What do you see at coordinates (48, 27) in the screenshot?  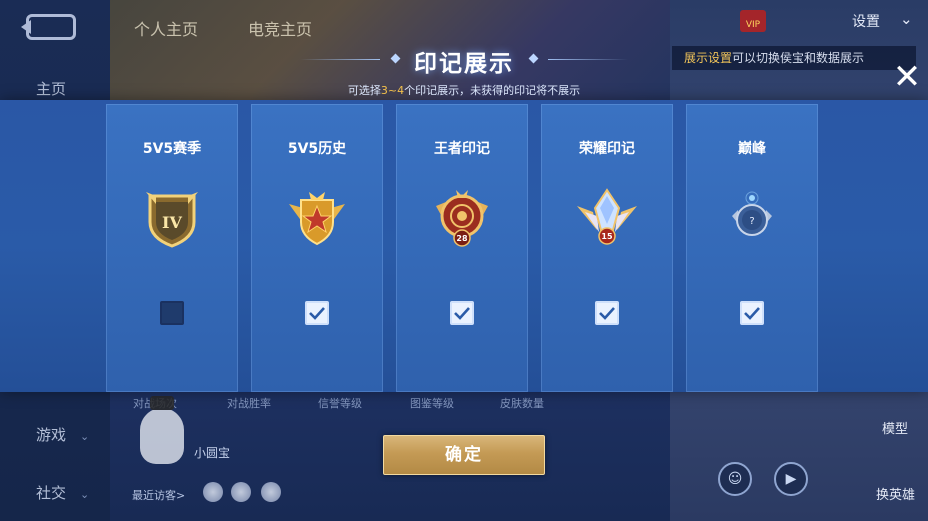 I see `back-button` at bounding box center [48, 27].